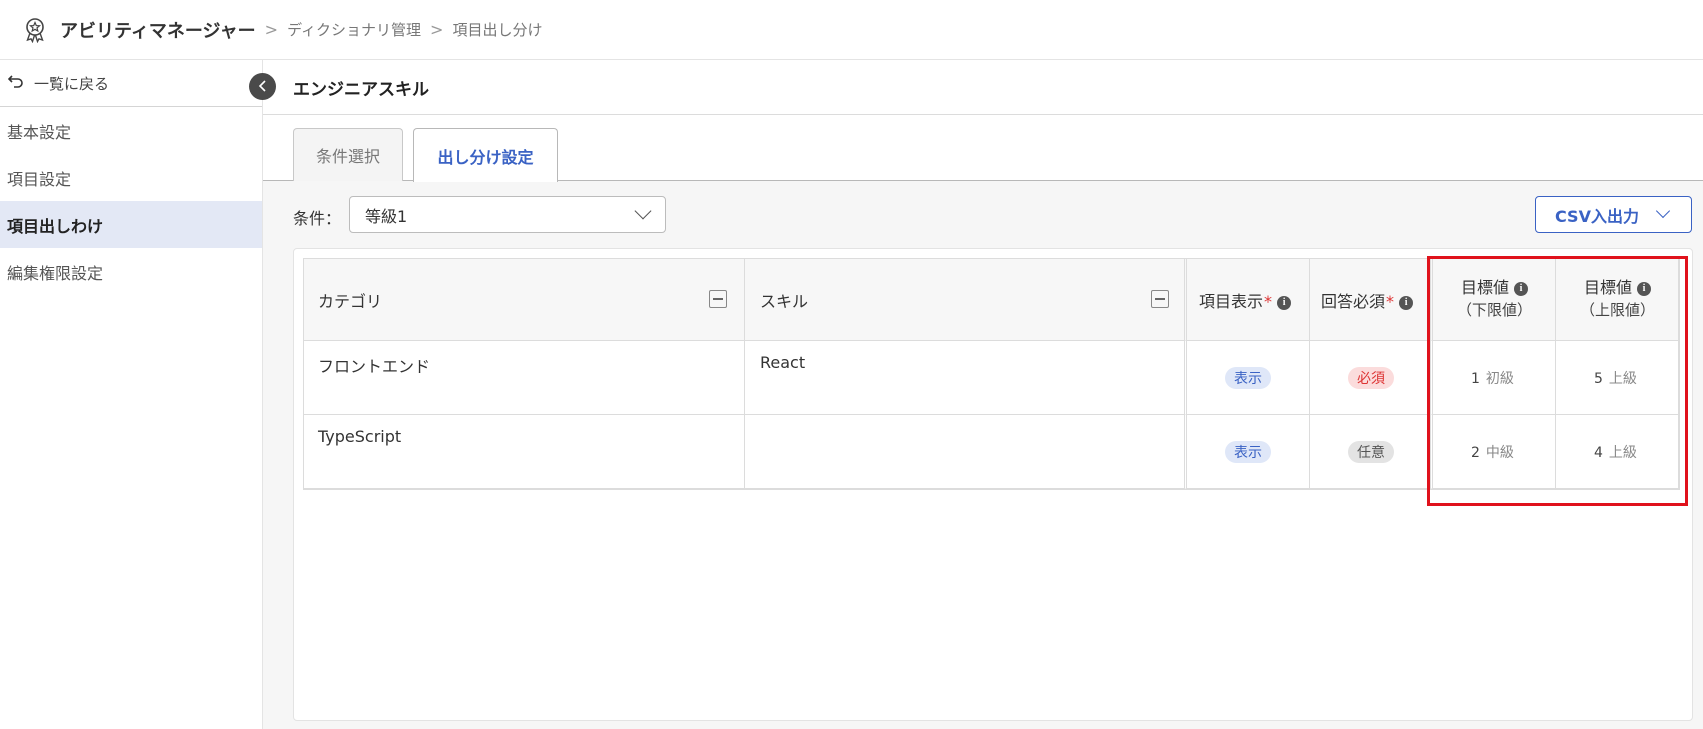 Image resolution: width=1703 pixels, height=729 pixels. I want to click on sidebar-item-edit-permissions: 編集権限設定, so click(131, 271).